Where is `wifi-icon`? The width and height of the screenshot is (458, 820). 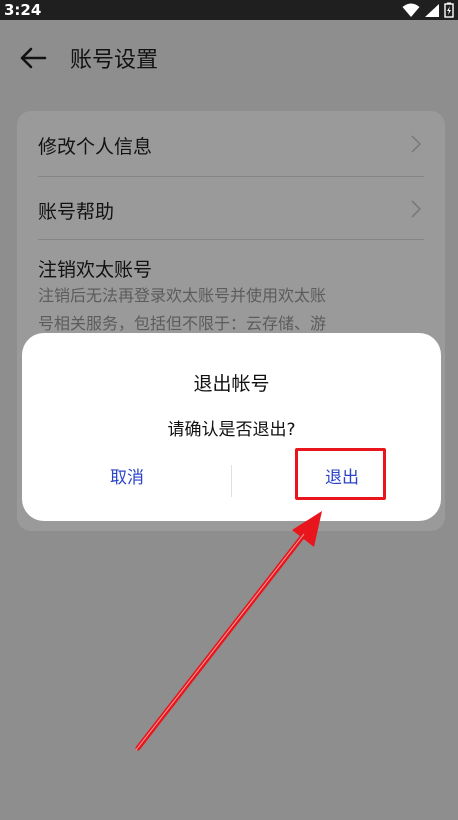
wifi-icon is located at coordinates (411, 10).